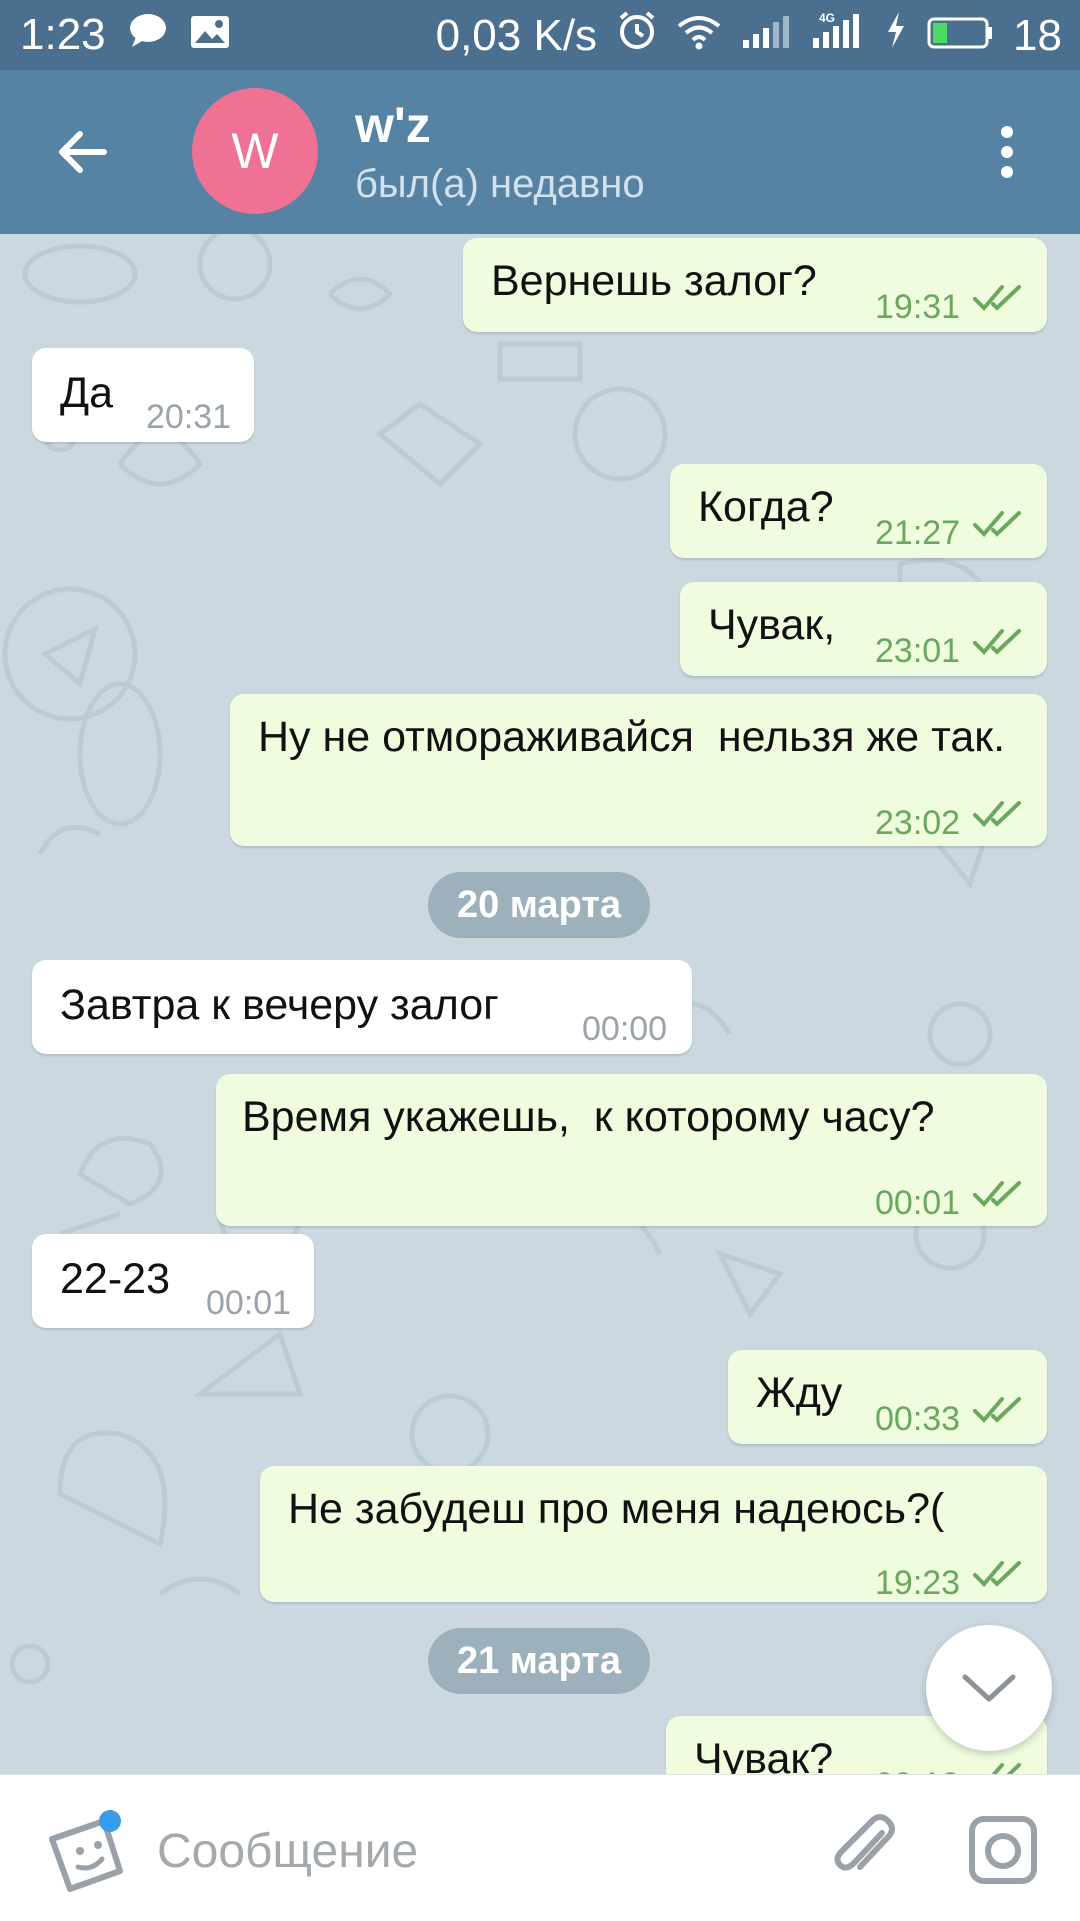  I want to click on scroll-down-button, so click(989, 1688).